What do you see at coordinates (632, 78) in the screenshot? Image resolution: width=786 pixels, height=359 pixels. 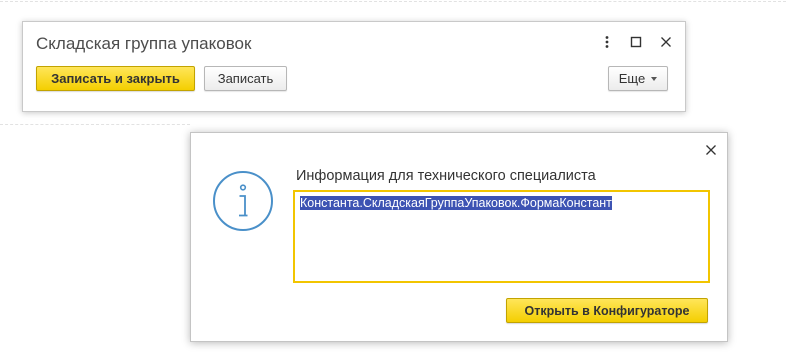 I see `more-dropdown-label: Еще` at bounding box center [632, 78].